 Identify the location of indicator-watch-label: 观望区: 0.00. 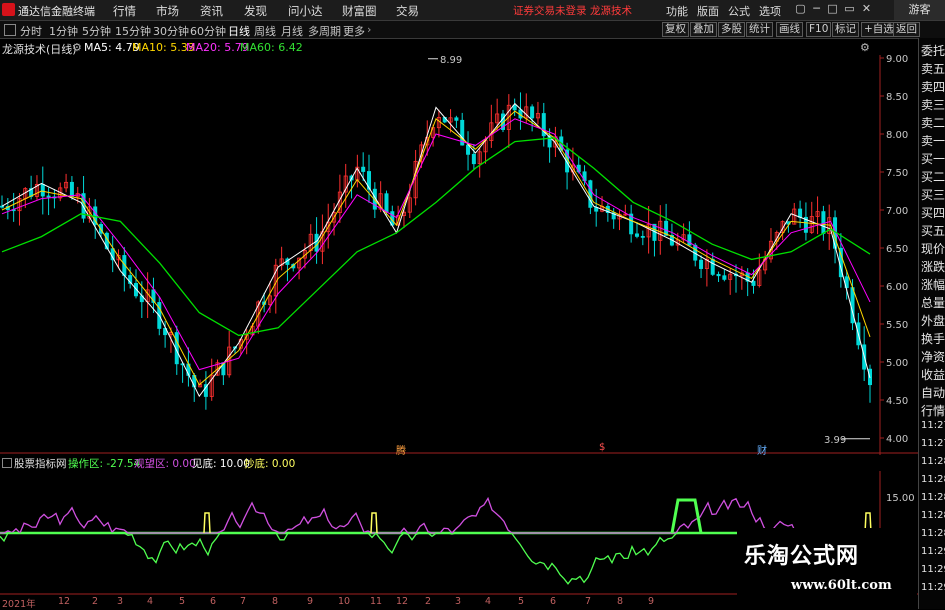
(165, 464).